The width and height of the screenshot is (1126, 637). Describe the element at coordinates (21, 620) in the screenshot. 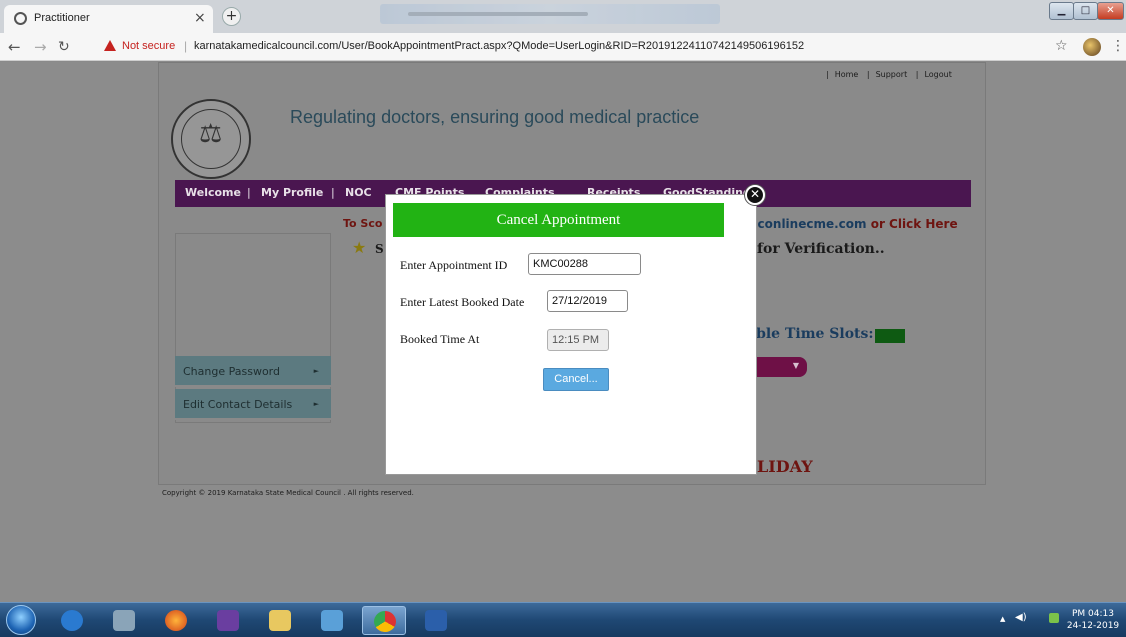

I see `start-button` at that location.